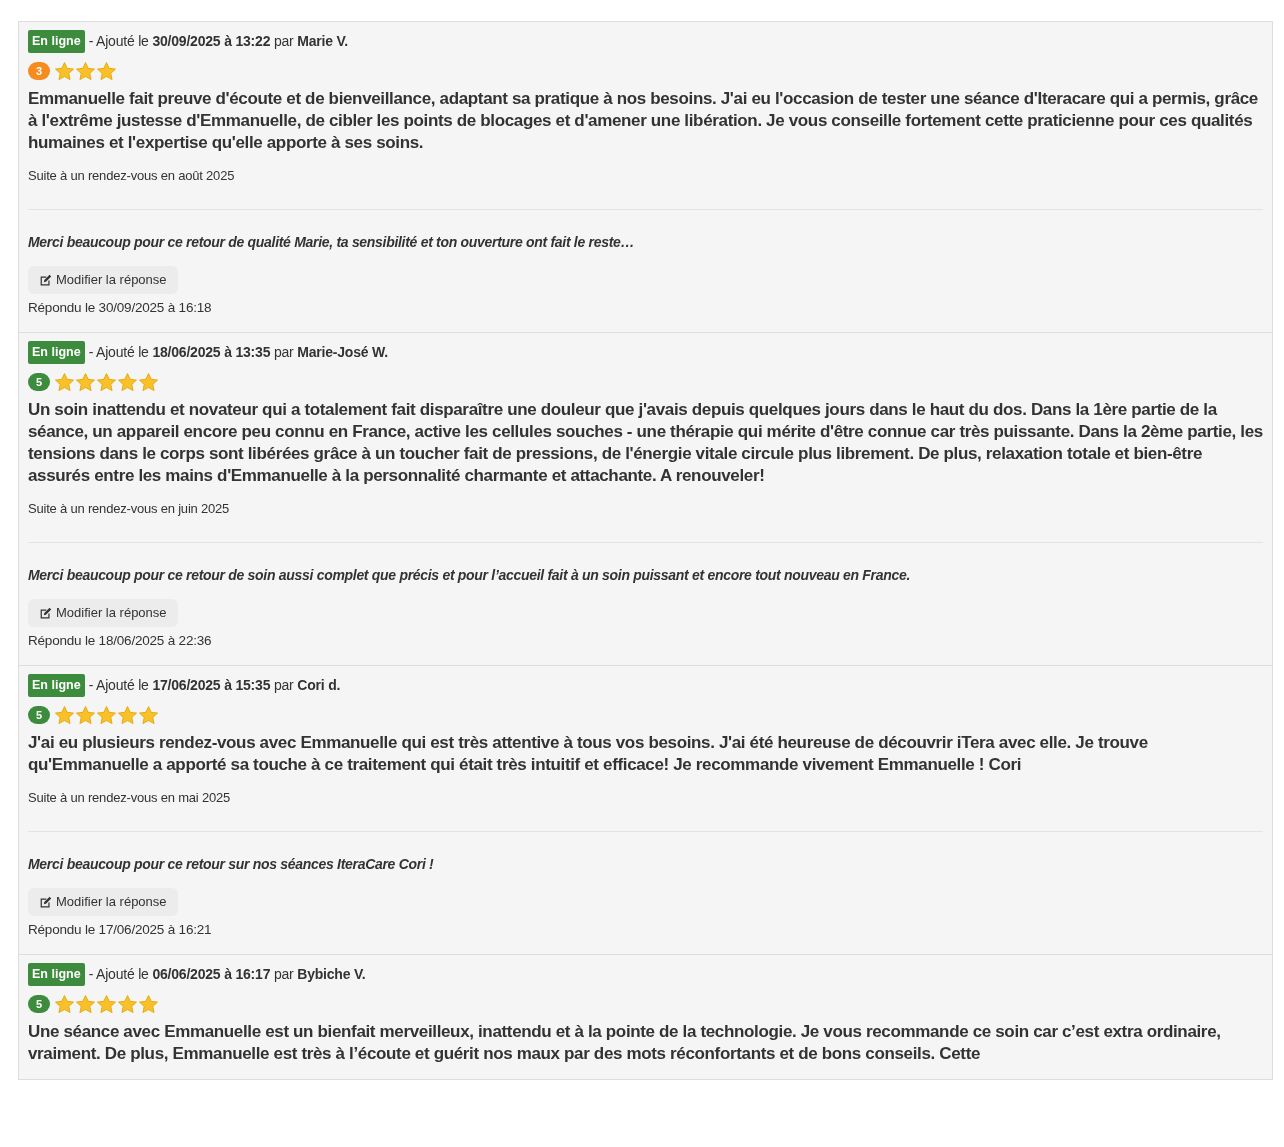  I want to click on review-meta: - Ajouté le 30/09/2025 à 13:22 par Marie V., so click(218, 41).